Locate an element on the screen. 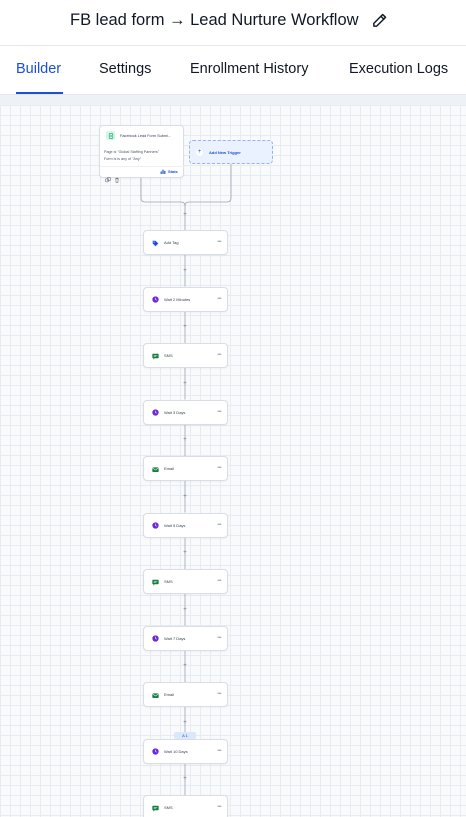 The image size is (466, 817). workflow-step: Wait 10 Days ••• is located at coordinates (185, 751).